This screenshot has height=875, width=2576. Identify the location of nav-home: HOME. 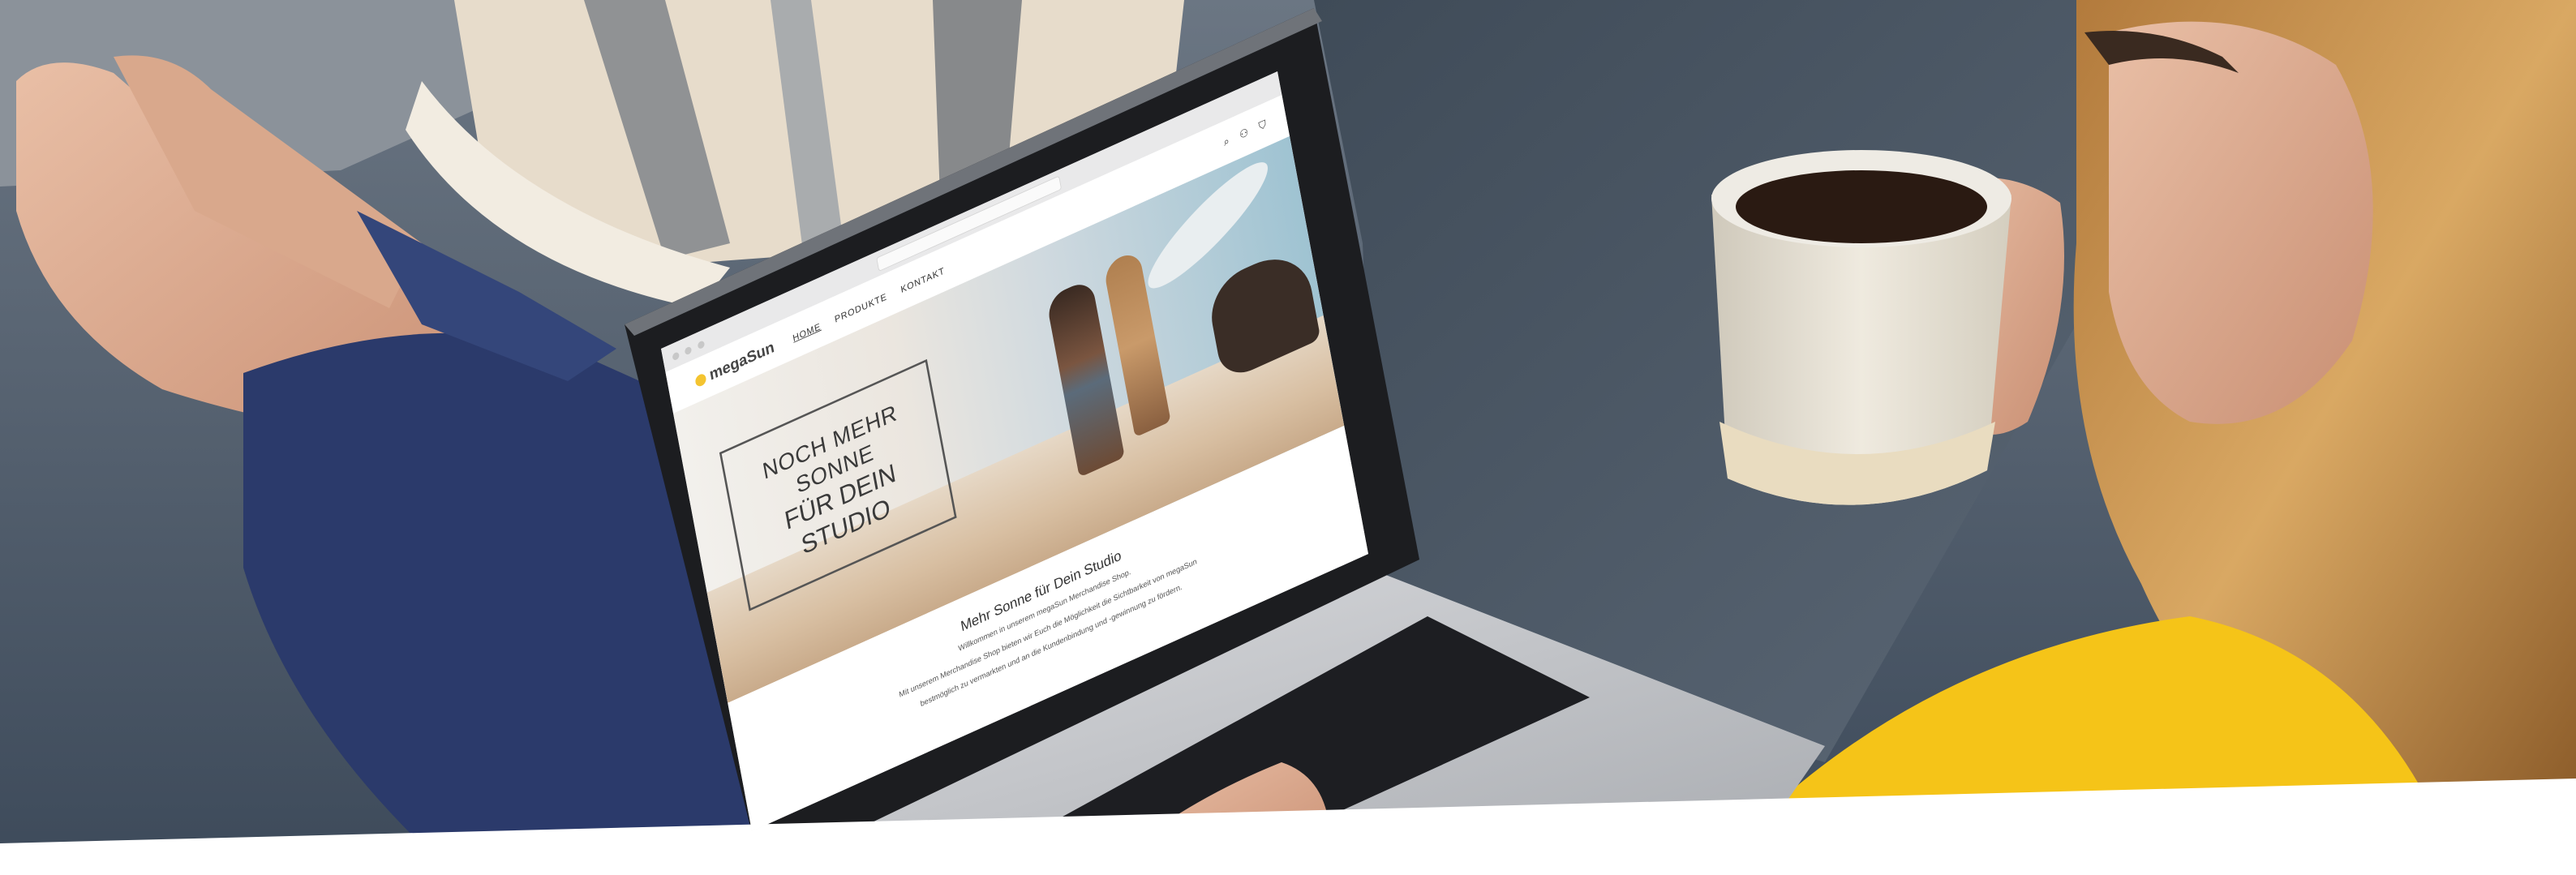
(807, 331).